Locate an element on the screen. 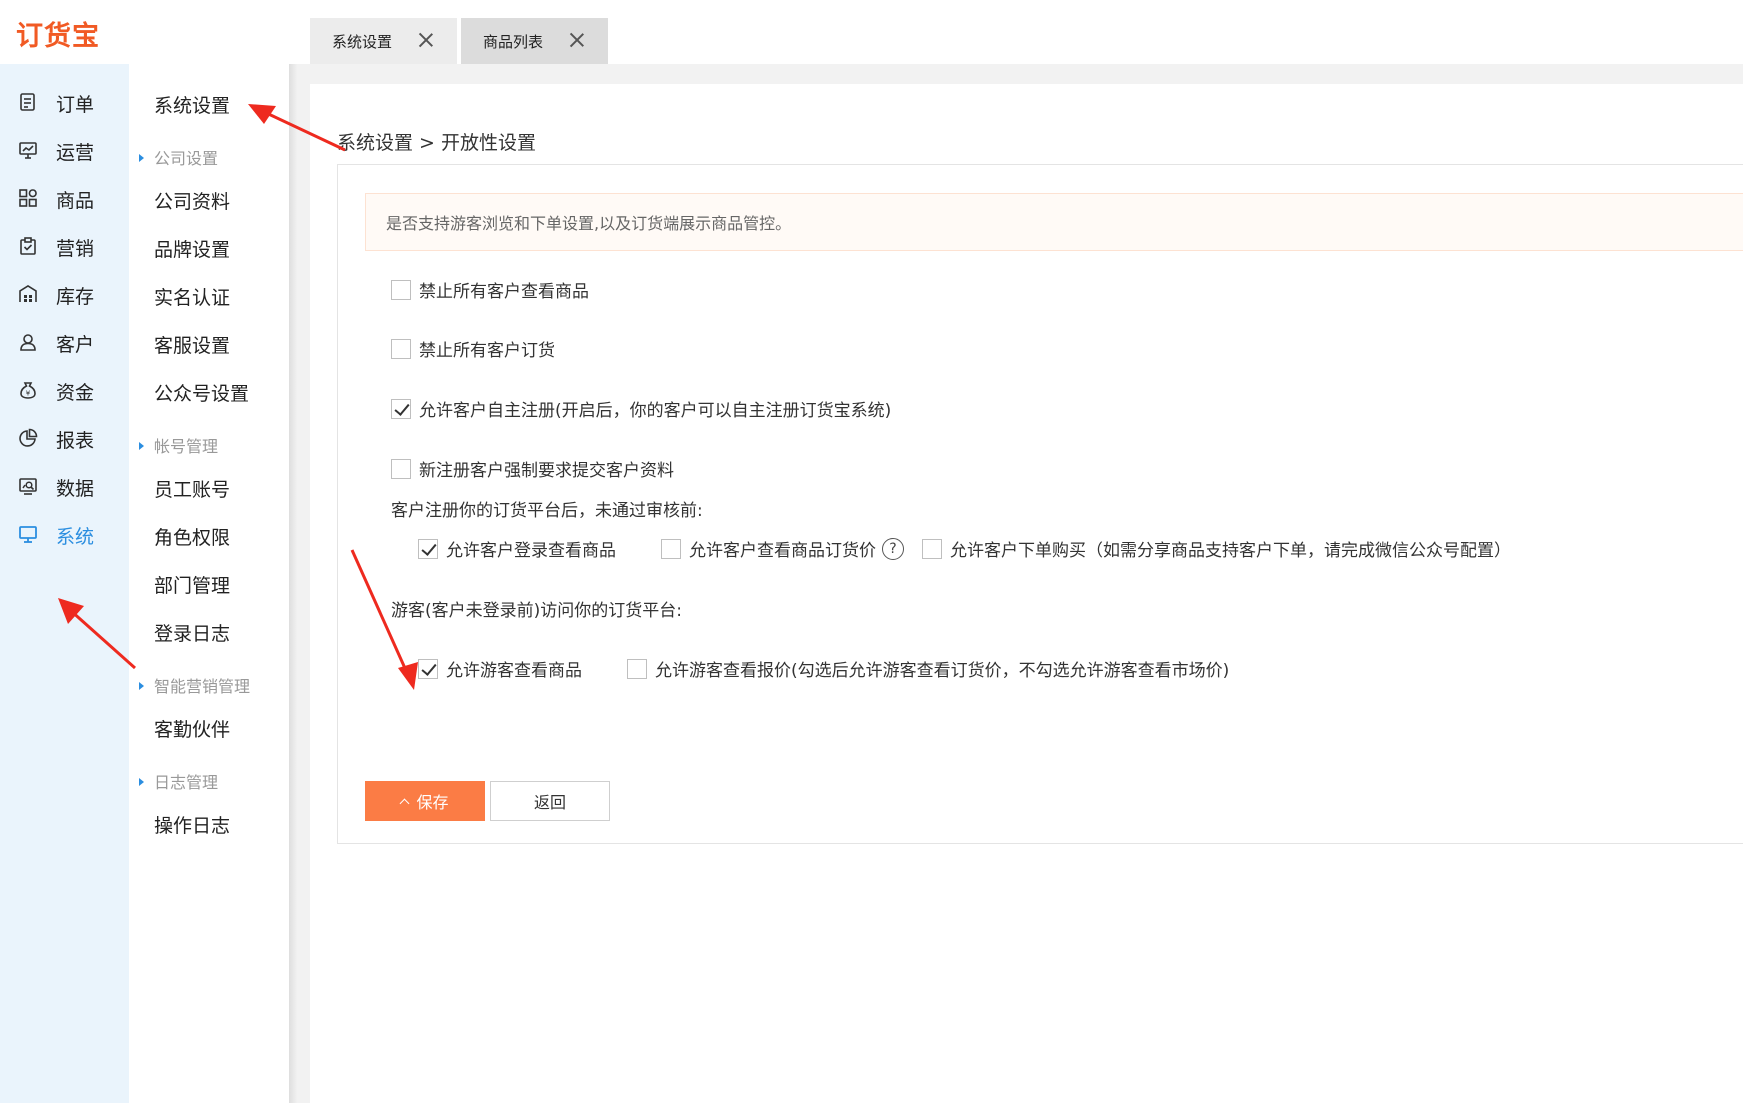 The height and width of the screenshot is (1103, 1743). option-row: 允许客户自主注册(开启后，你的客户可以自主注册订货宝系统) is located at coordinates (641, 408).